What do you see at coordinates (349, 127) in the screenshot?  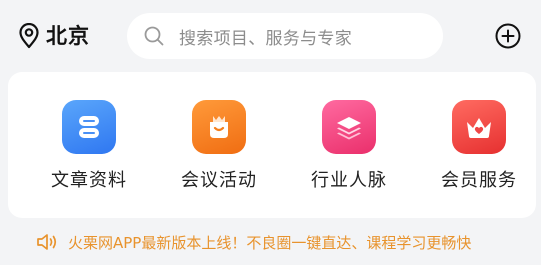 I see `layers-icon` at bounding box center [349, 127].